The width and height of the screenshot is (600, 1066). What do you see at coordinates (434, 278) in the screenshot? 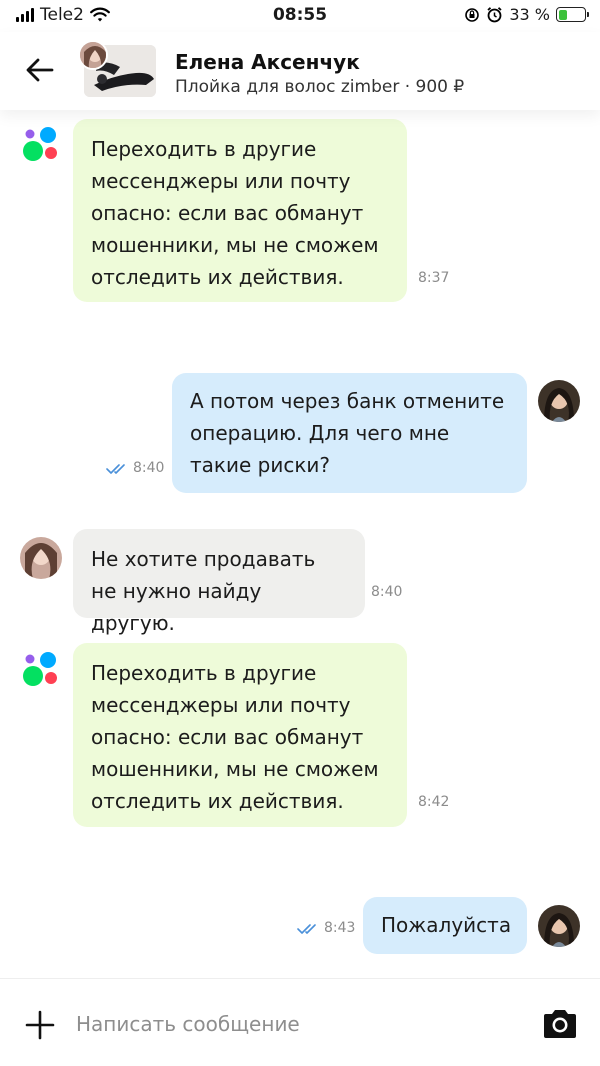
I see `message-time: 8:37` at bounding box center [434, 278].